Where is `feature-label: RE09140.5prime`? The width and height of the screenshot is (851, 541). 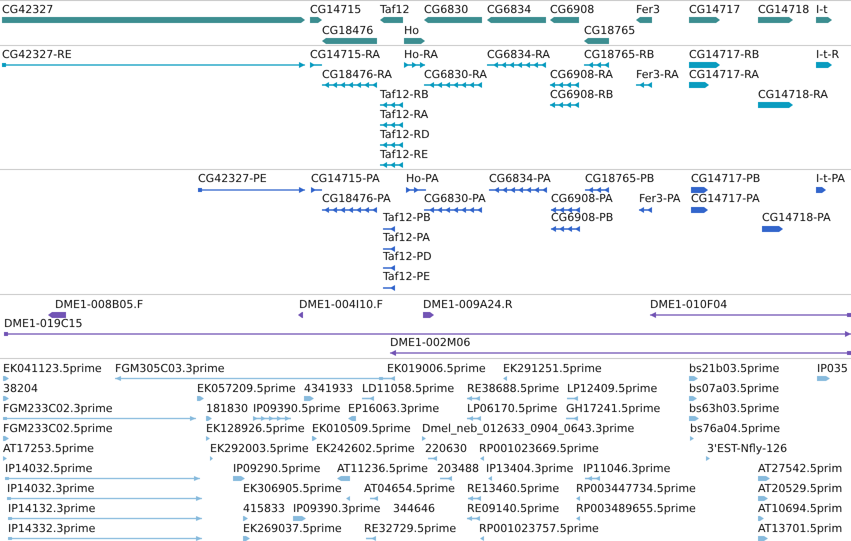 feature-label: RE09140.5prime is located at coordinates (513, 508).